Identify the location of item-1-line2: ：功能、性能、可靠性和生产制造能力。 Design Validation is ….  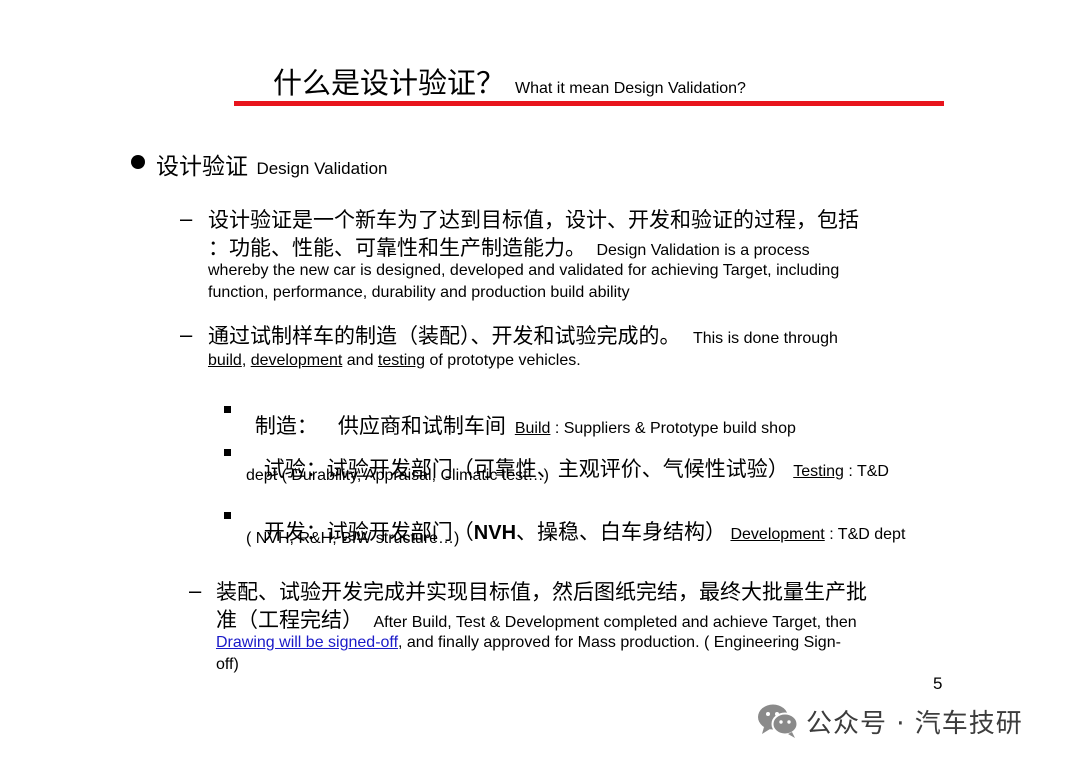
(578, 247).